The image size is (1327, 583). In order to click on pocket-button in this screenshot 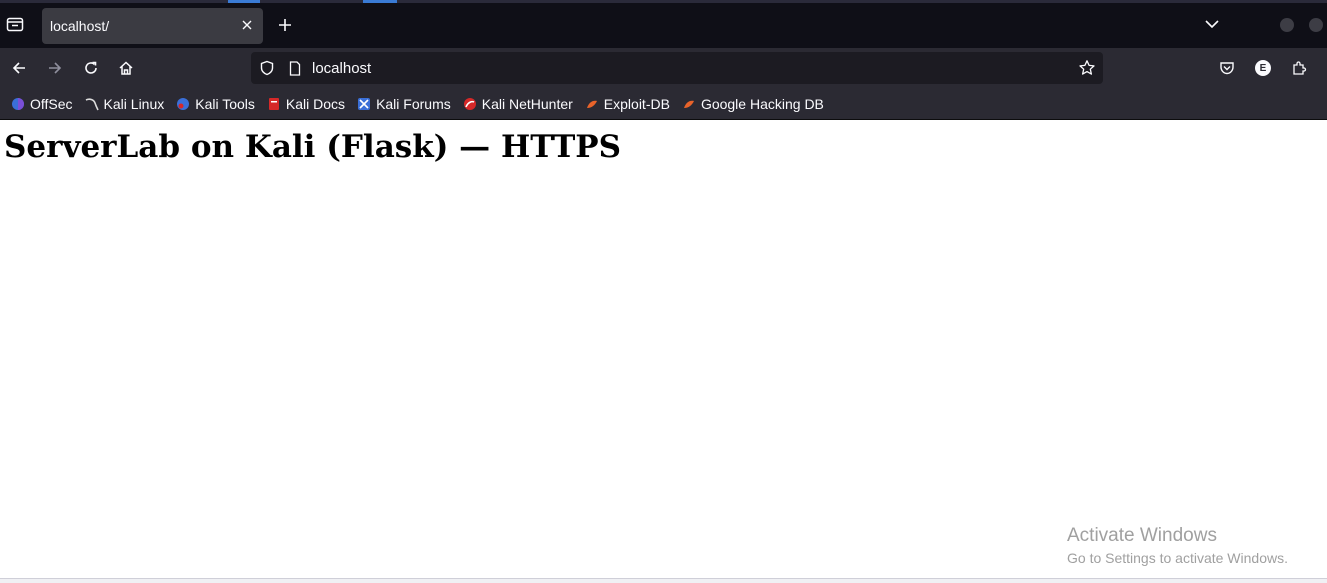, I will do `click(1227, 68)`.